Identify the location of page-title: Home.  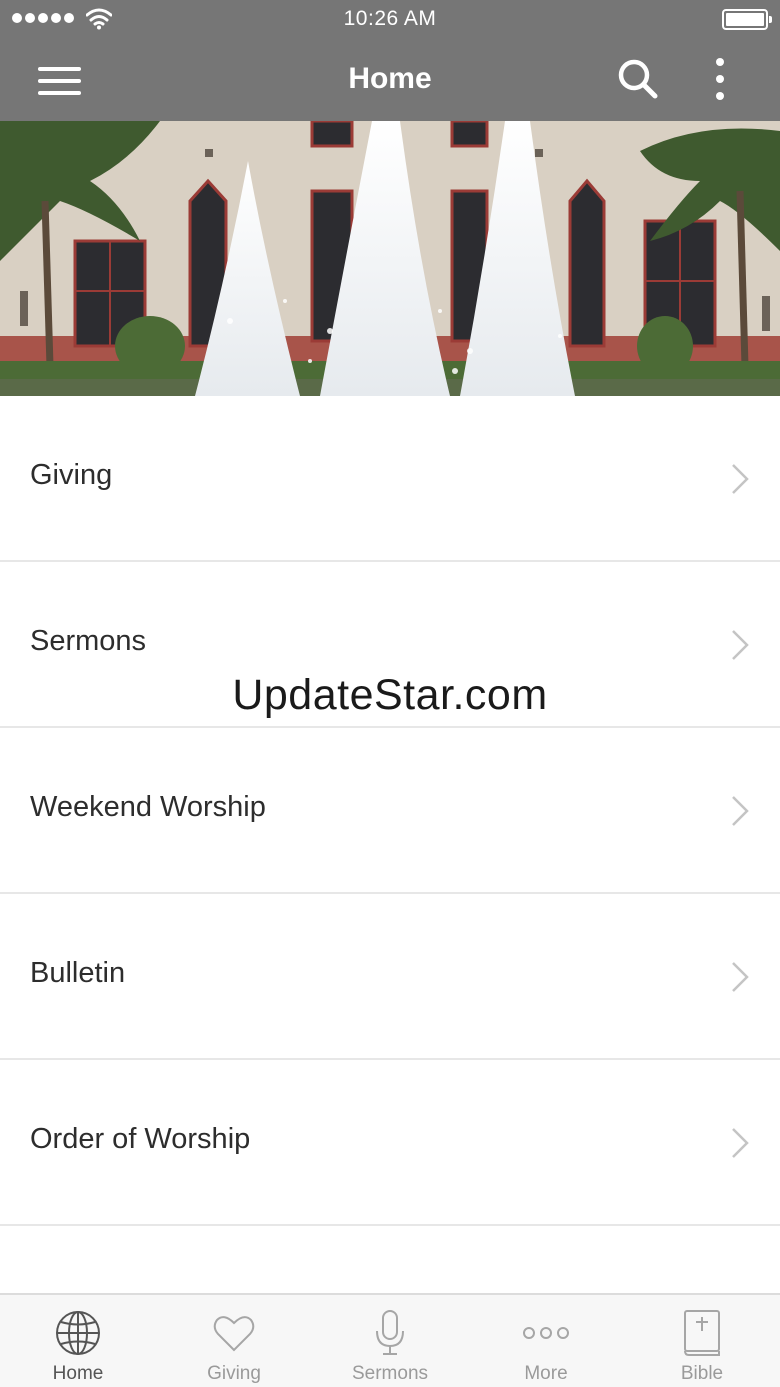
(390, 78).